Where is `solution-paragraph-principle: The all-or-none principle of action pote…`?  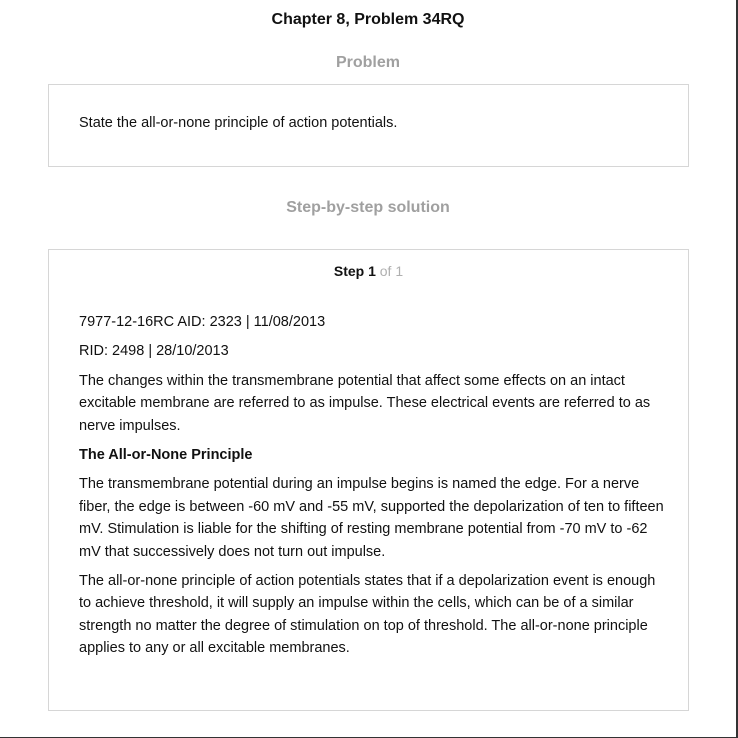 solution-paragraph-principle: The all-or-none principle of action pote… is located at coordinates (367, 615).